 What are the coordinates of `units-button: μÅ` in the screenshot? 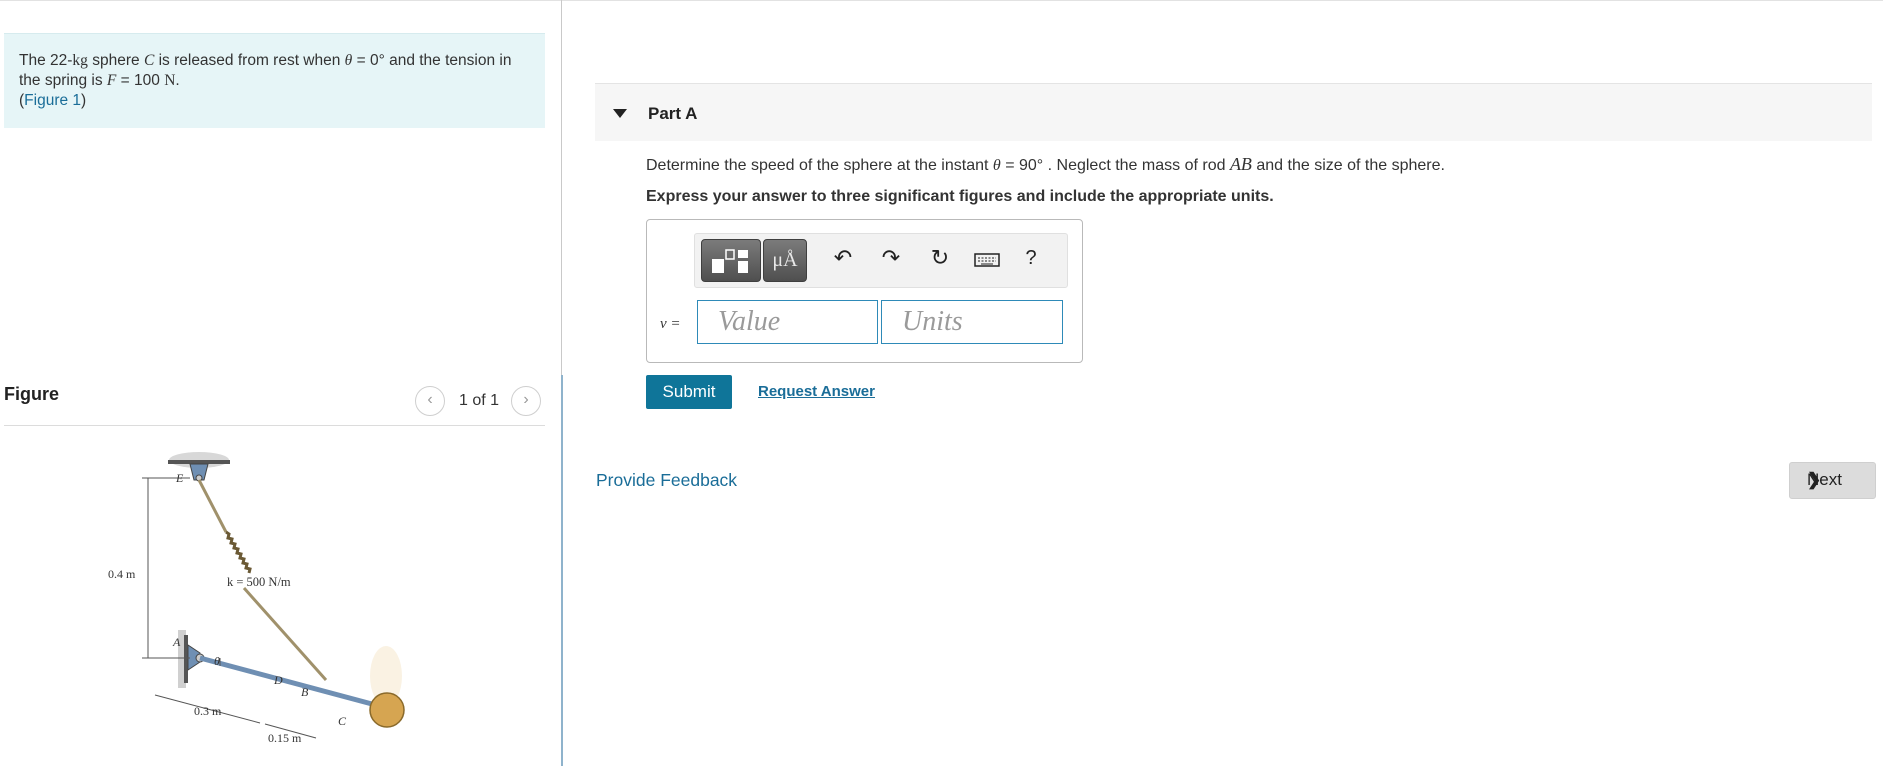 It's located at (785, 260).